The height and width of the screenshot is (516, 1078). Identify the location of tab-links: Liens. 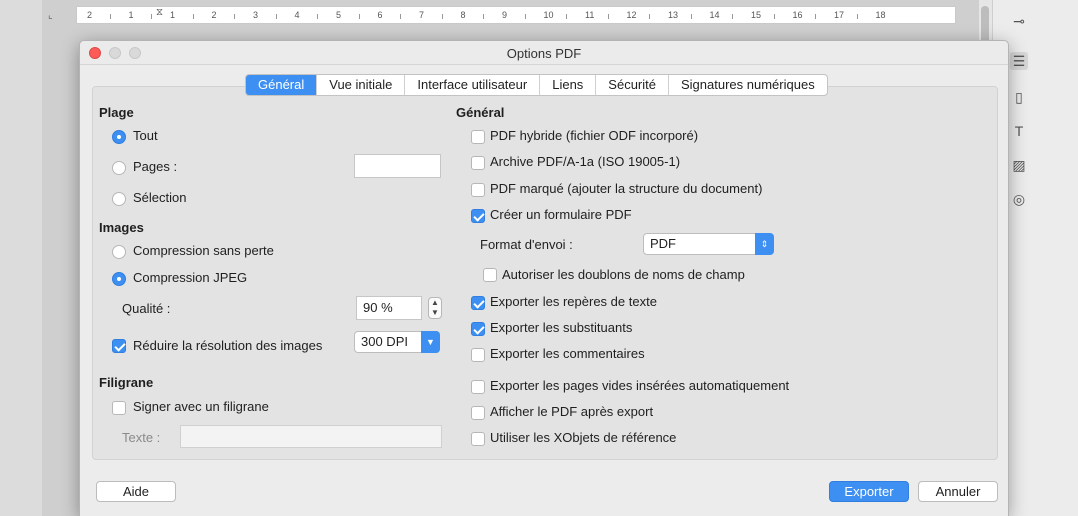
(568, 85).